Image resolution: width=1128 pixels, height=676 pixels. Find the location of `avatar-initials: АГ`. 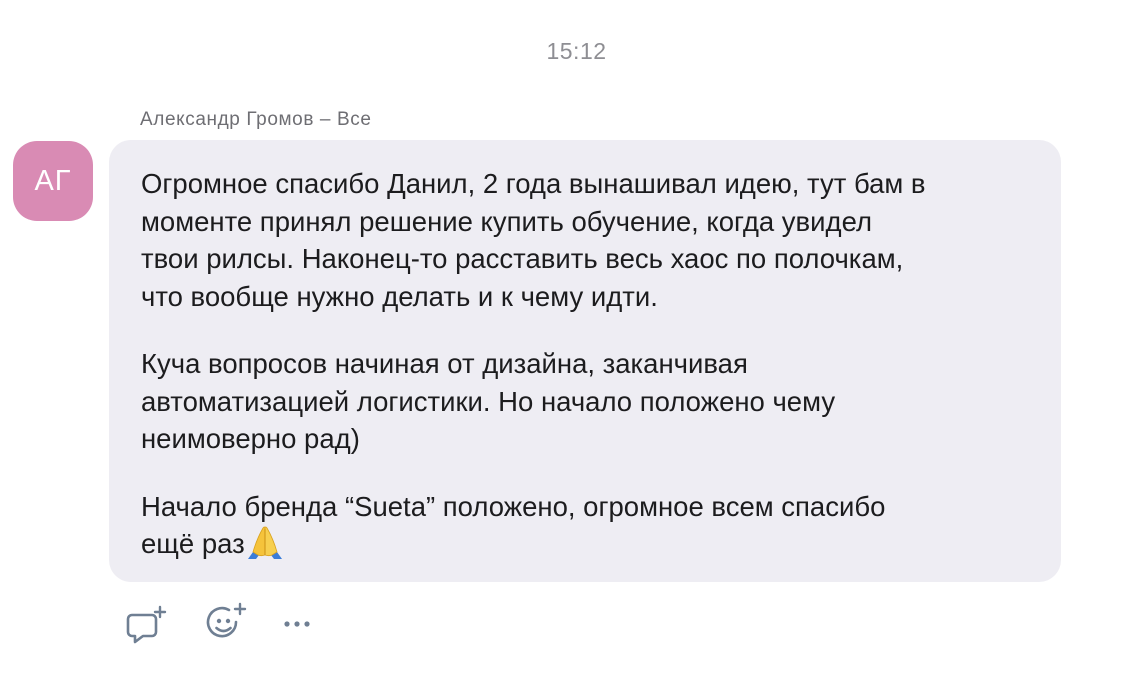

avatar-initials: АГ is located at coordinates (53, 180).